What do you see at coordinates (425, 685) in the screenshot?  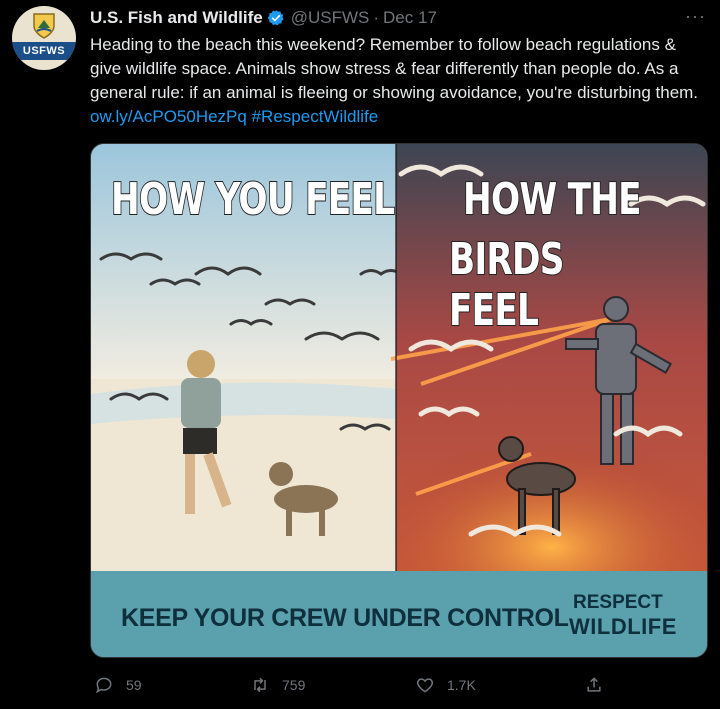 I see `like-icon` at bounding box center [425, 685].